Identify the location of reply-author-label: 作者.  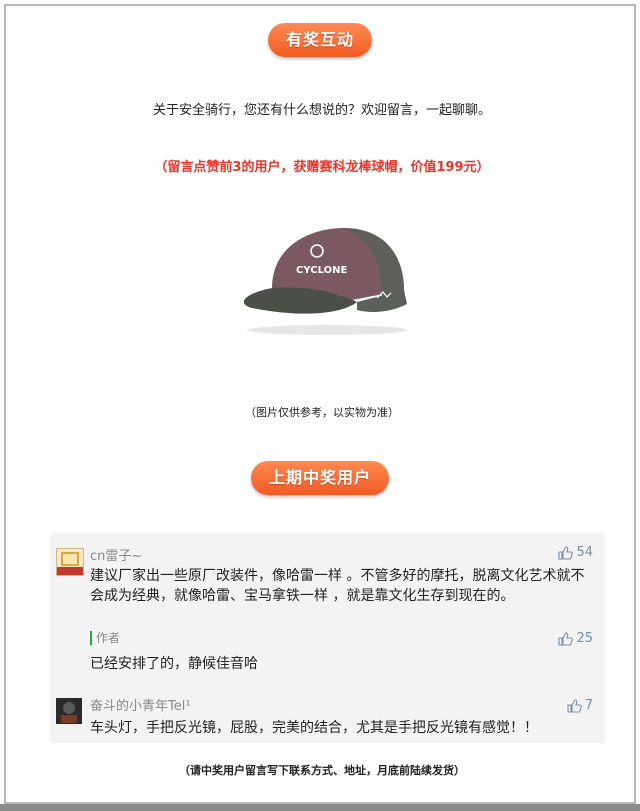
(105, 638).